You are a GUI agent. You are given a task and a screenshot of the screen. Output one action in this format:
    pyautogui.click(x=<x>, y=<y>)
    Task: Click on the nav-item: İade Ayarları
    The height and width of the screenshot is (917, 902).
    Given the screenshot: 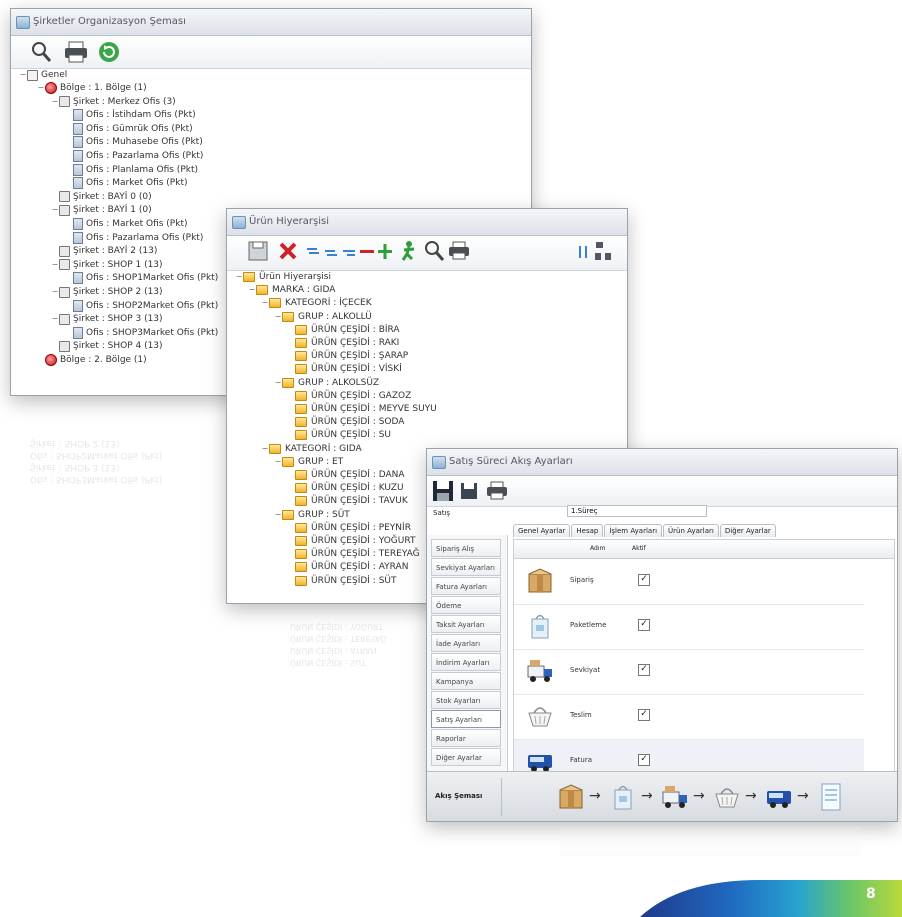 What is the action you would take?
    pyautogui.click(x=466, y=643)
    